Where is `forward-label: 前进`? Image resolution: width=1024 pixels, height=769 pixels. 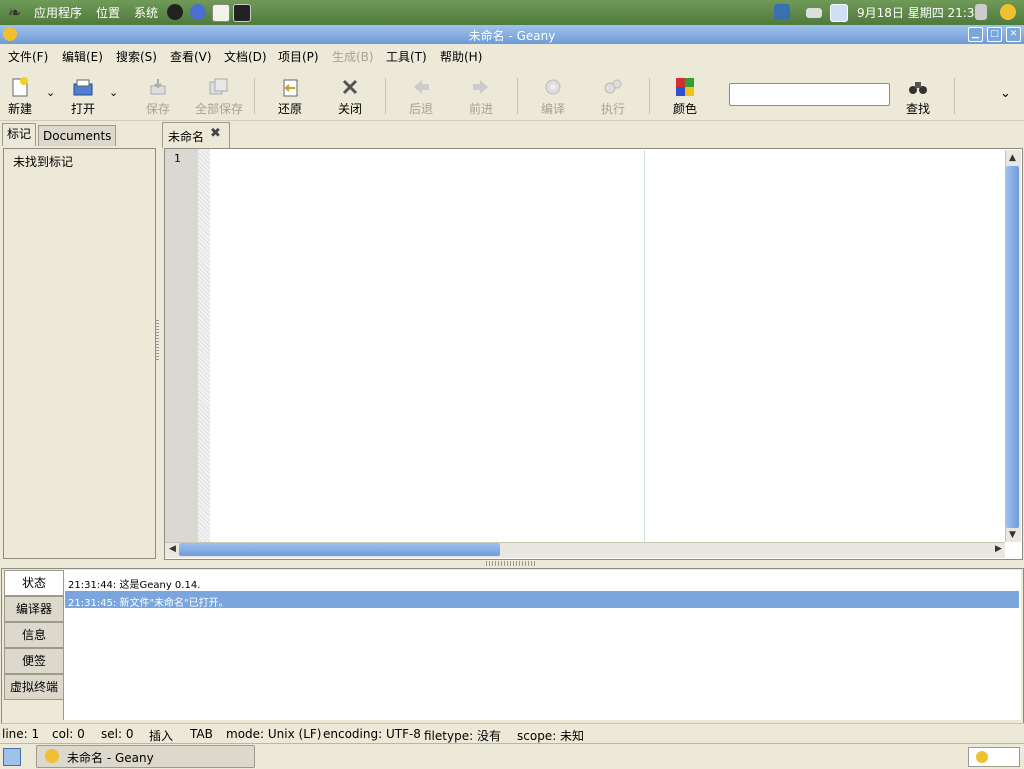
forward-label: 前进 is located at coordinates (480, 109).